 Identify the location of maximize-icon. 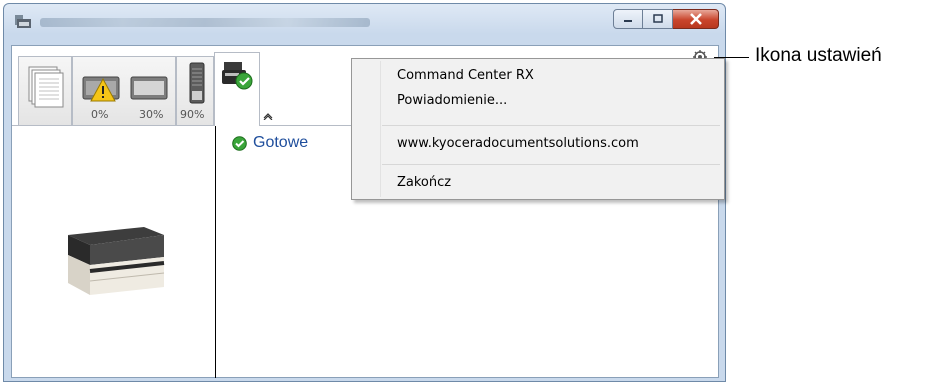
(657, 18).